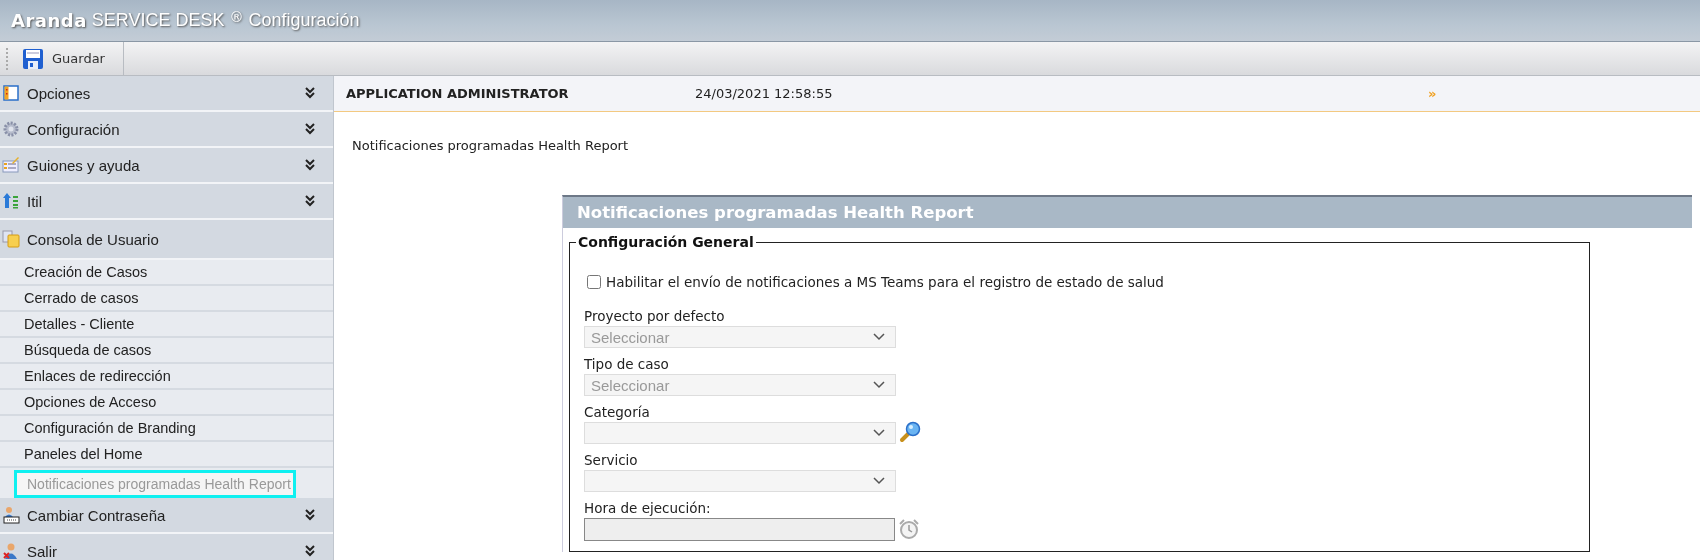 Image resolution: width=1700 pixels, height=560 pixels. I want to click on field-label: Categoría, so click(617, 412).